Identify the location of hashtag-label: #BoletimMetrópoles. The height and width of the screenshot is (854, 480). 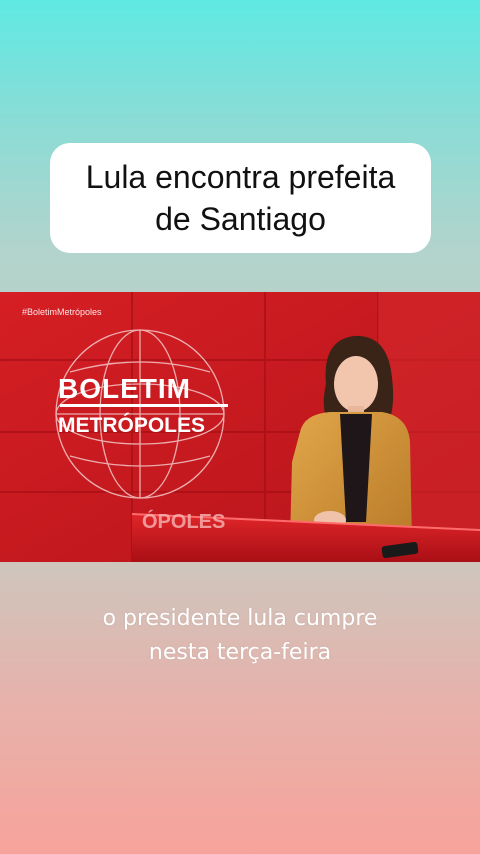
(62, 312).